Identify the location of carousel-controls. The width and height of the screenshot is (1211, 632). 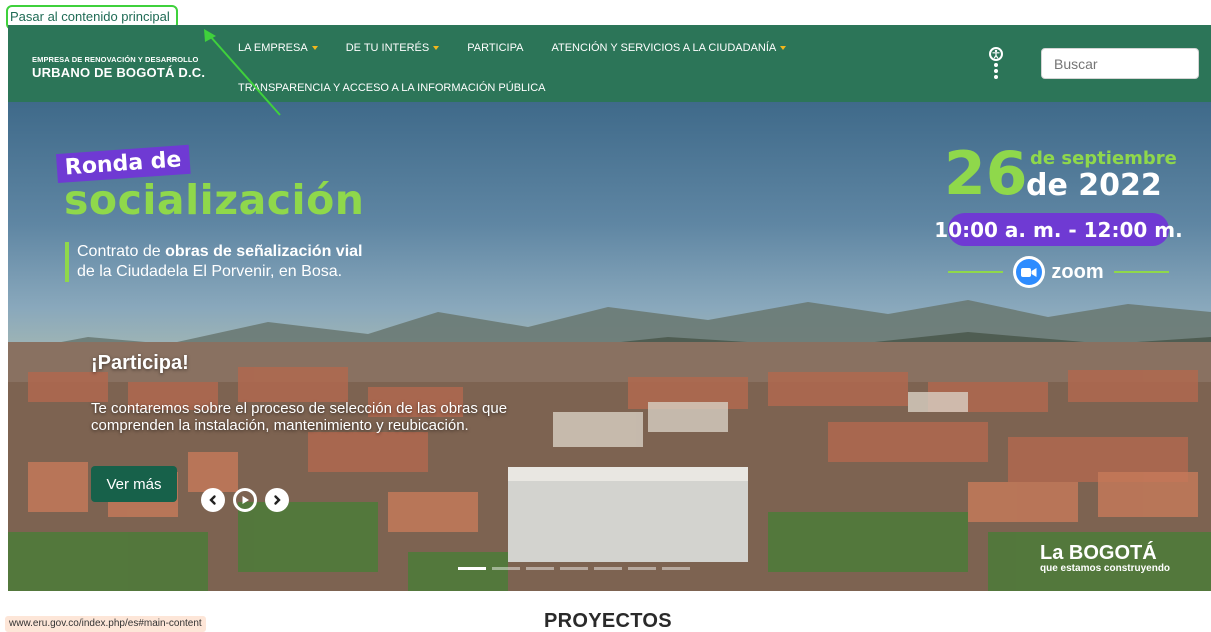
(245, 500).